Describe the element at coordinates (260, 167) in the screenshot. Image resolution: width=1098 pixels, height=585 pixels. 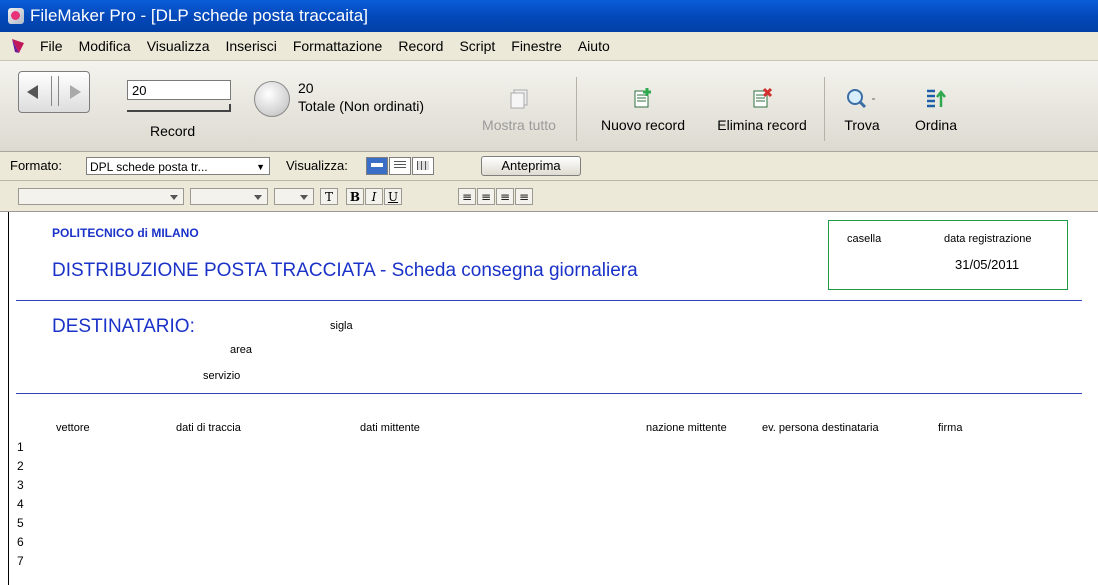
I see `chevron-down-icon: ▼` at that location.